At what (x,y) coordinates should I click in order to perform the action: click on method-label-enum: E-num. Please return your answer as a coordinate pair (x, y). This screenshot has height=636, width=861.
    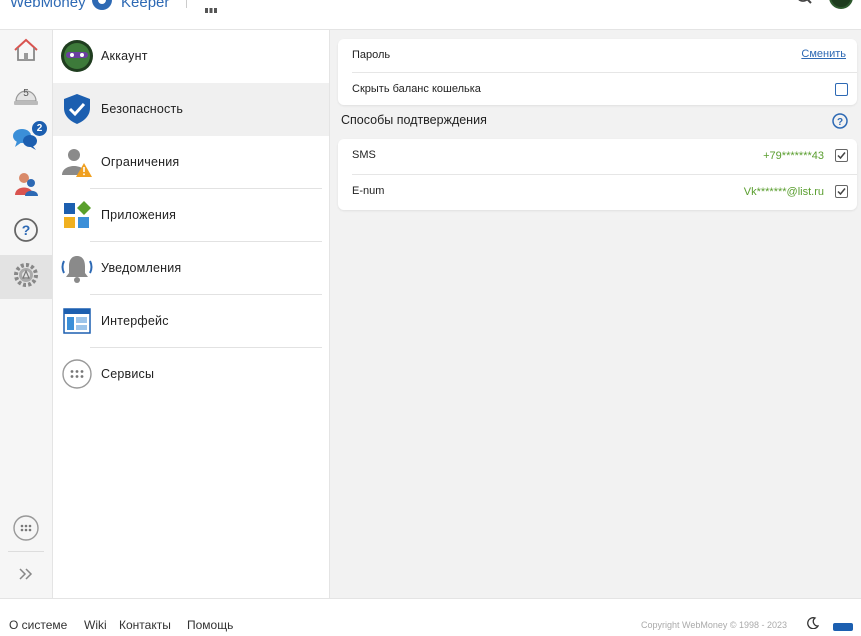
    Looking at the image, I should click on (368, 191).